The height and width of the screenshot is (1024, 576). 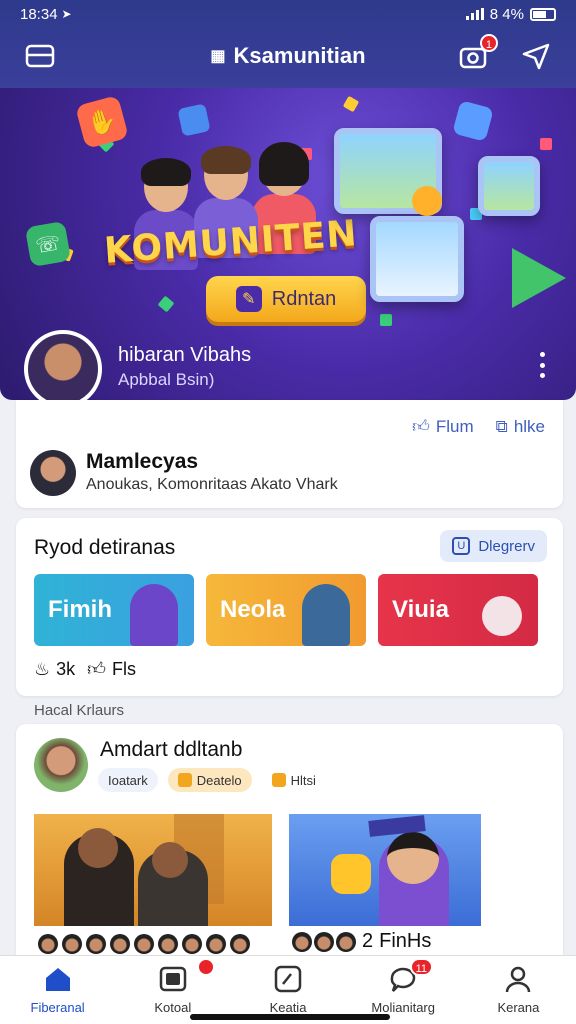 What do you see at coordinates (421, 967) in the screenshot?
I see `messages-badge: 11` at bounding box center [421, 967].